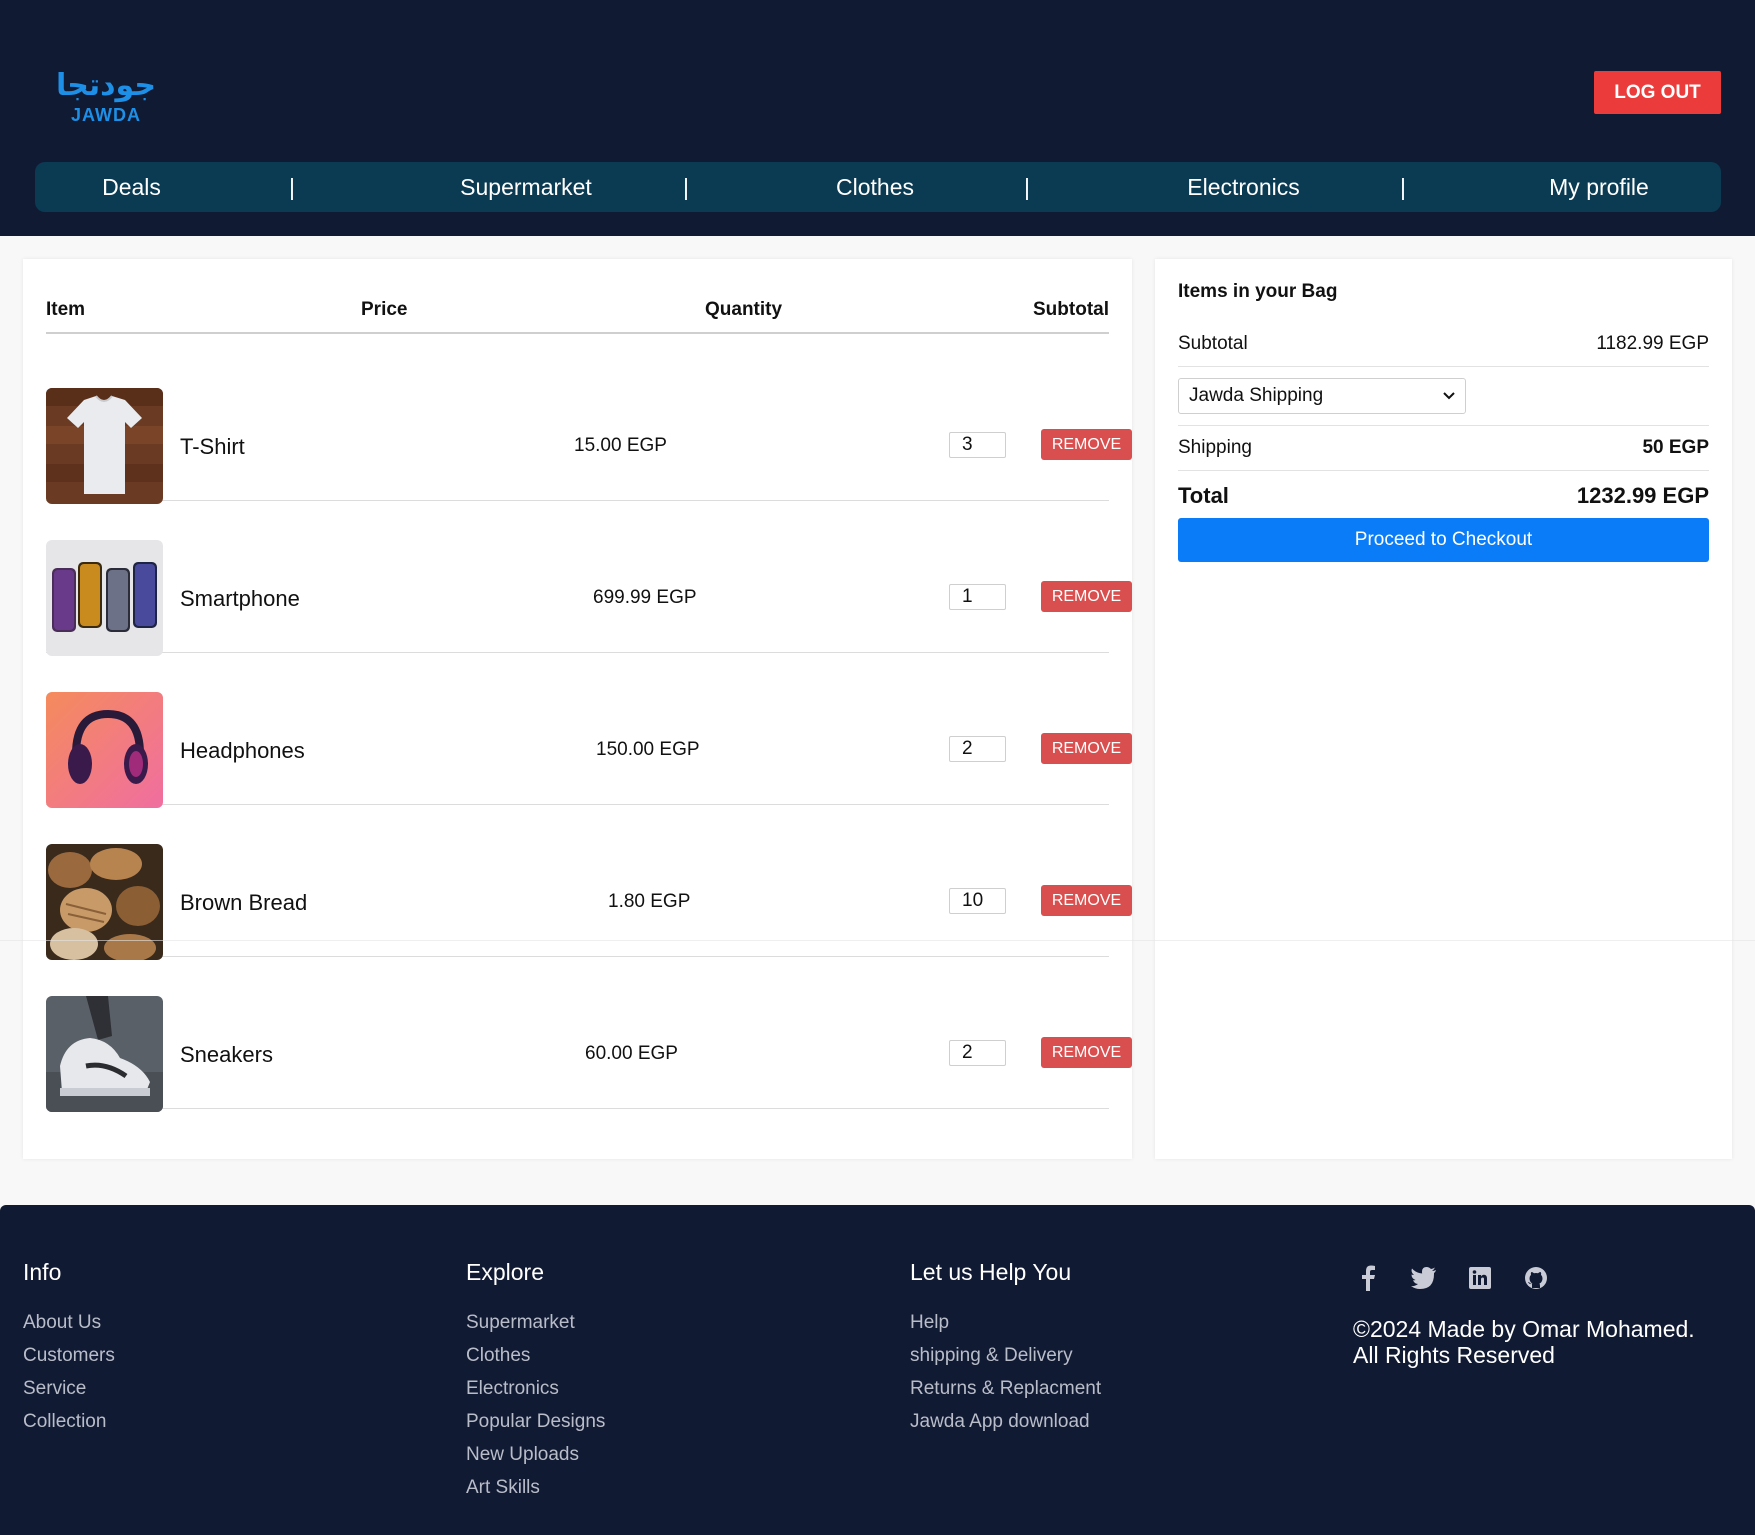 The height and width of the screenshot is (1535, 1755). Describe the element at coordinates (66, 309) in the screenshot. I see `column-header-item: Item` at that location.